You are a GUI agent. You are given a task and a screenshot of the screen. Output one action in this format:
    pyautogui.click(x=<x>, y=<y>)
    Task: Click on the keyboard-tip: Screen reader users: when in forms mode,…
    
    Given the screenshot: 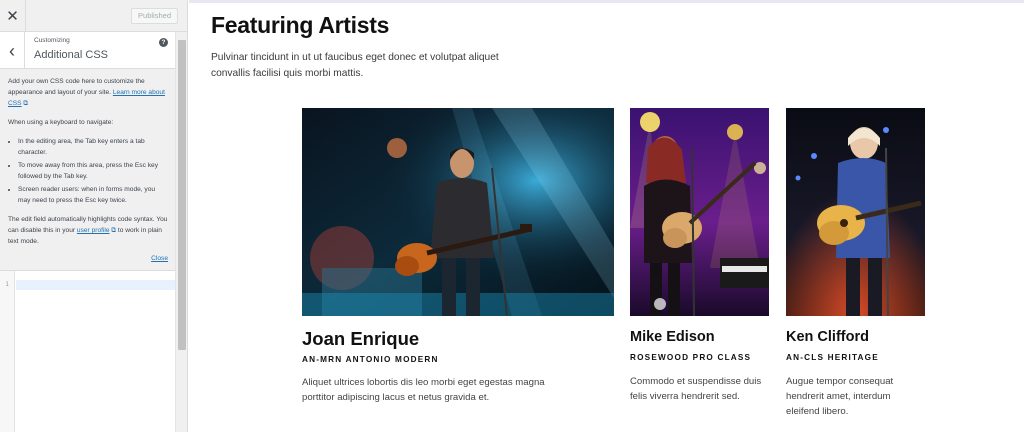 What is the action you would take?
    pyautogui.click(x=93, y=195)
    